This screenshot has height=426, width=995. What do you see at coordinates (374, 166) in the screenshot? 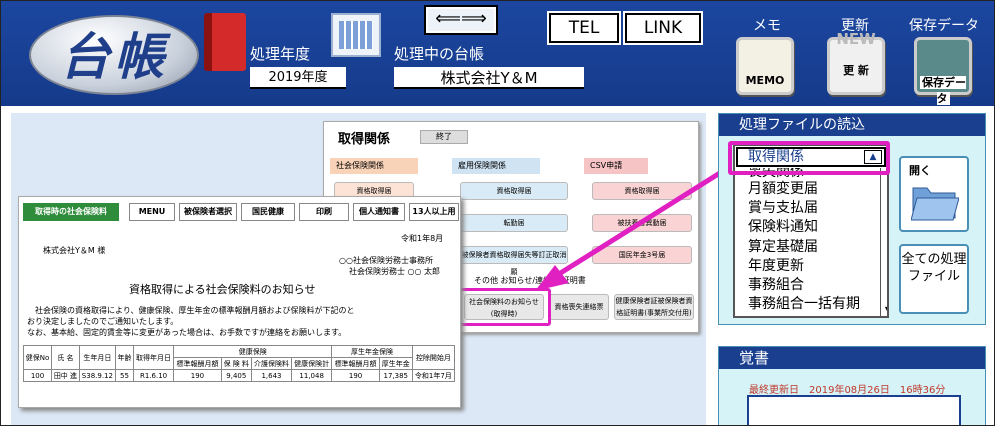
I see `category-social: 社会保険関係` at bounding box center [374, 166].